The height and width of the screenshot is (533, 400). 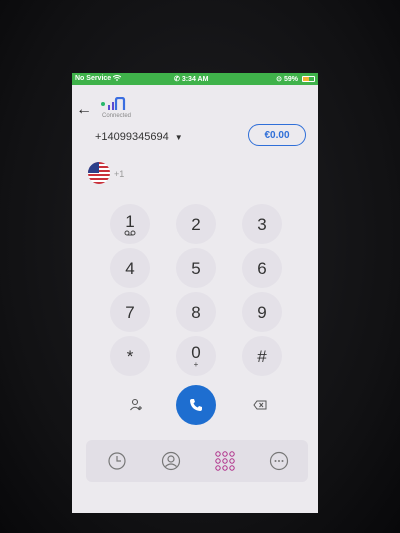 I want to click on key-digit: 6, so click(x=262, y=268).